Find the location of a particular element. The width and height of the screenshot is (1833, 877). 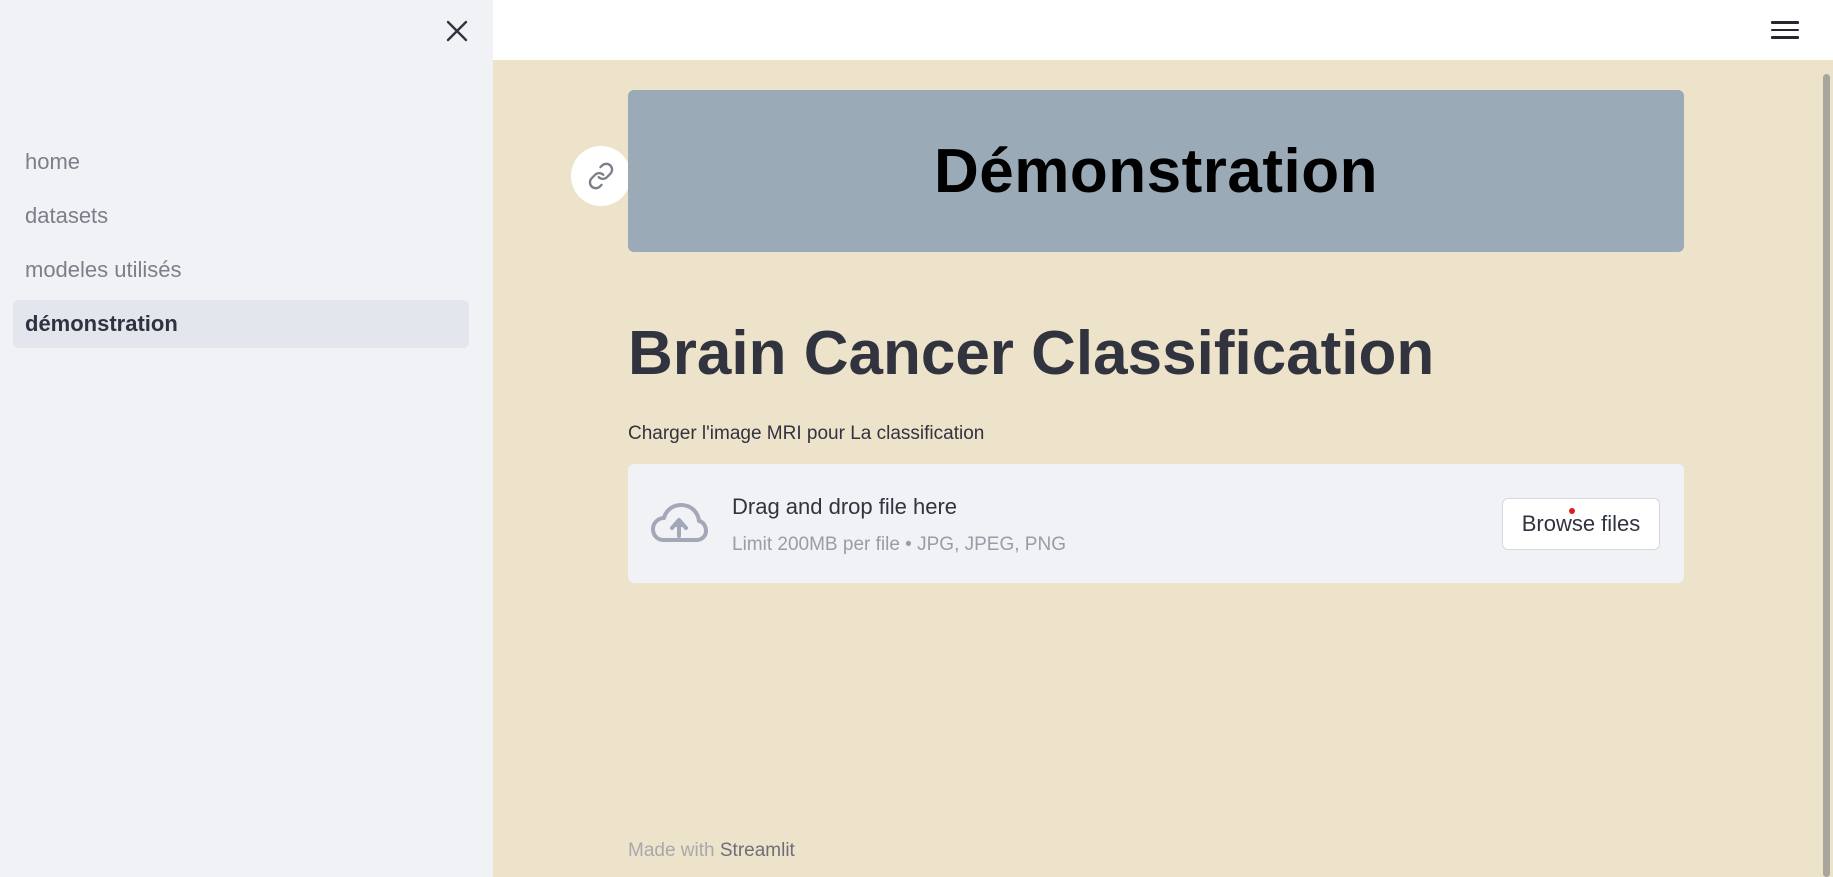

sidebar-item-home: home is located at coordinates (241, 162).